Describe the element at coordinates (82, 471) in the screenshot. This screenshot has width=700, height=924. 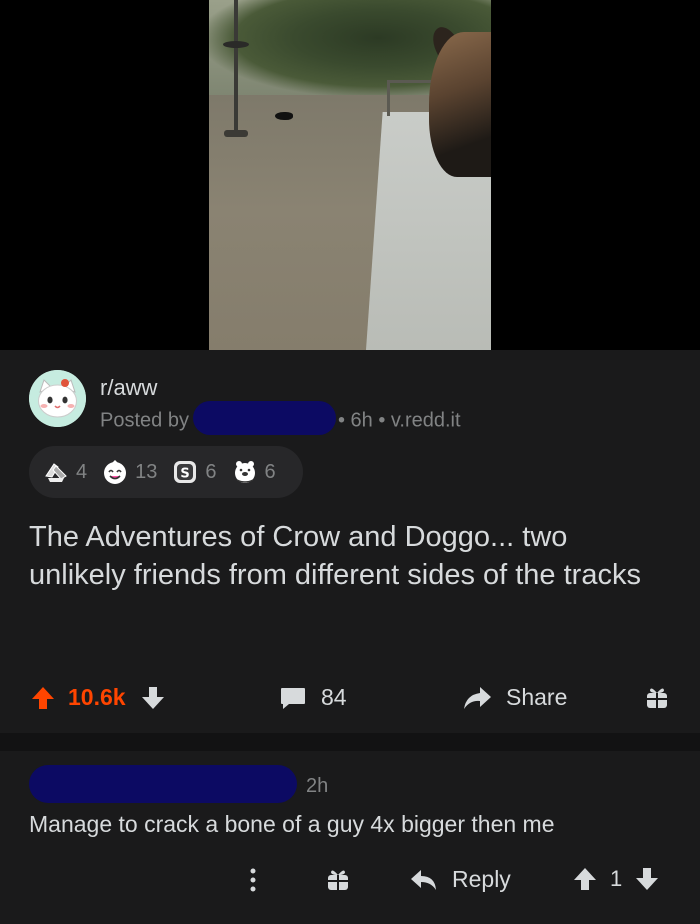
I see `award-count: 4` at that location.